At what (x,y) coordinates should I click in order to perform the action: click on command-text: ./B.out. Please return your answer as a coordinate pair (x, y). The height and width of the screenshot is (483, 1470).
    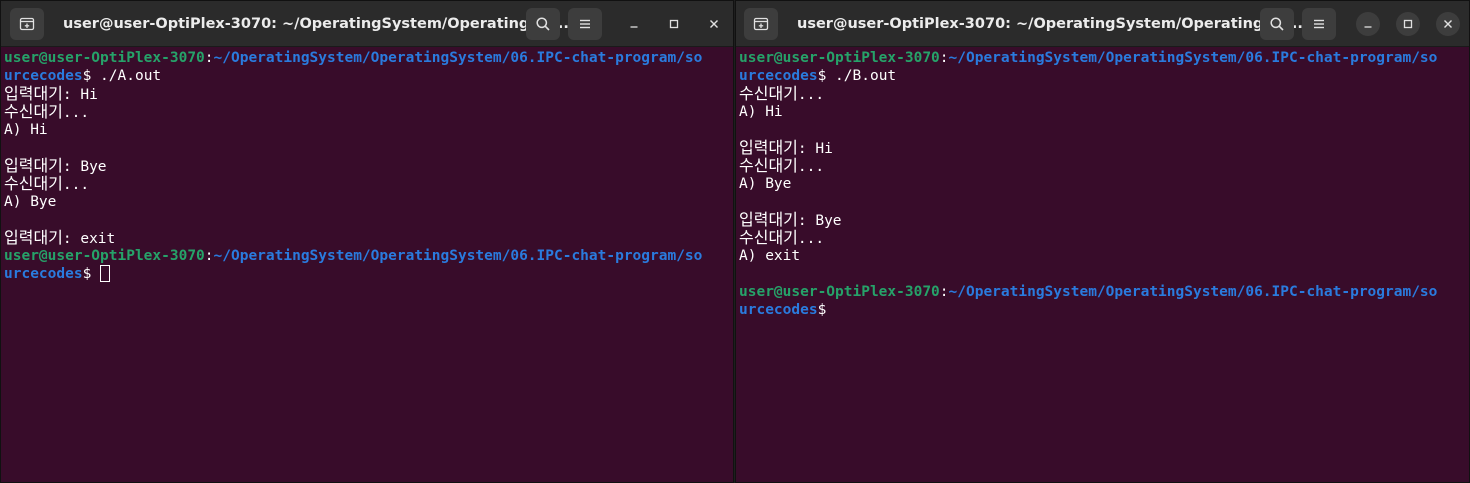
    Looking at the image, I should click on (861, 76).